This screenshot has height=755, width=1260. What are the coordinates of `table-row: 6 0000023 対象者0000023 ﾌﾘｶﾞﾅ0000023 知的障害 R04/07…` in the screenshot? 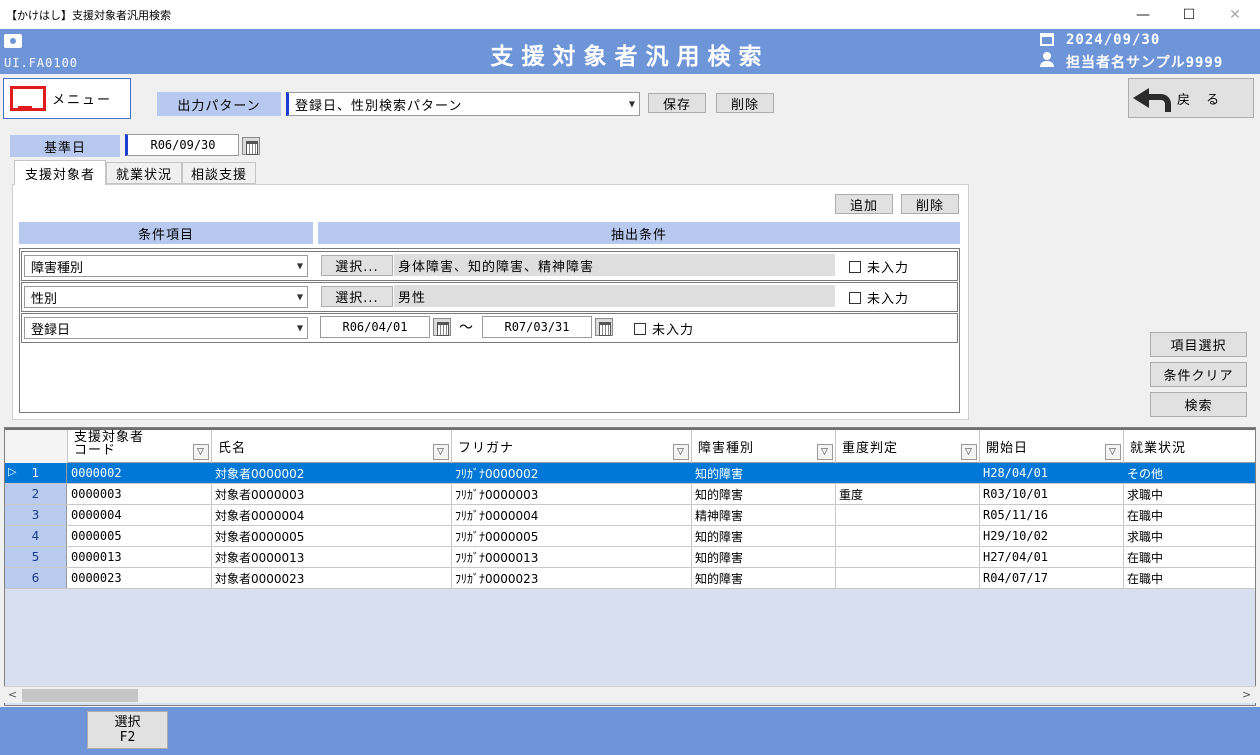 It's located at (630, 578).